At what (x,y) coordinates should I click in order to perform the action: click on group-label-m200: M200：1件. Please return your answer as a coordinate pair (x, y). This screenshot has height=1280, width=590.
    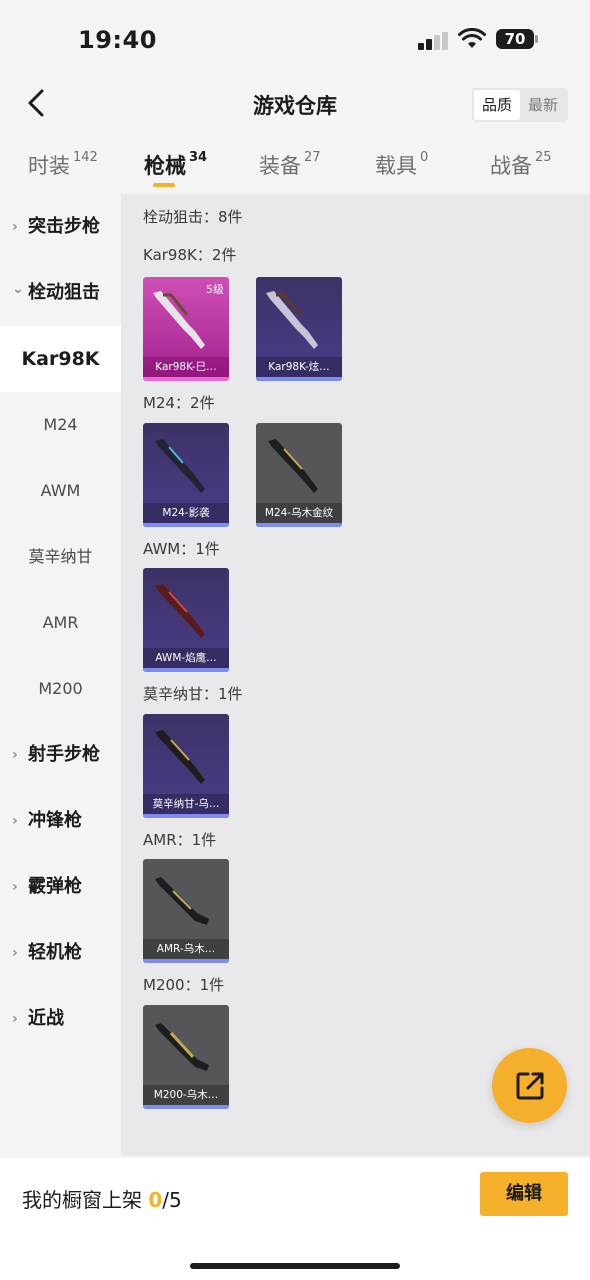
    Looking at the image, I should click on (184, 985).